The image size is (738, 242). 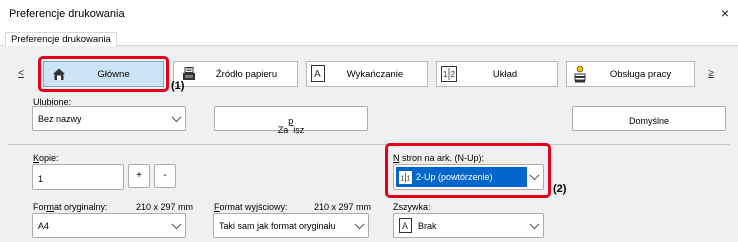 I want to click on output-format-value: Taki sam jak format oryginału, so click(x=277, y=225).